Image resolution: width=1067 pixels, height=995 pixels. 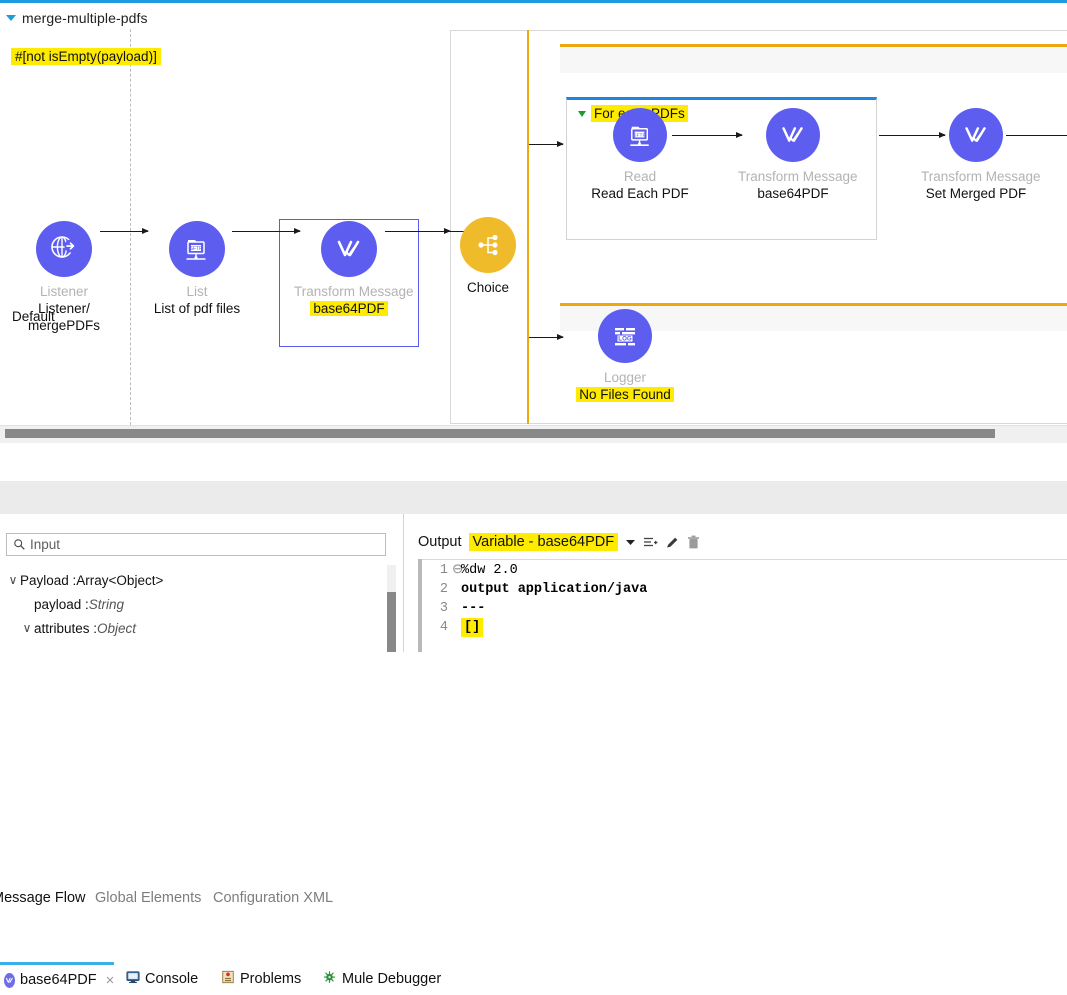 What do you see at coordinates (488, 256) in the screenshot?
I see `node-choice: Choice` at bounding box center [488, 256].